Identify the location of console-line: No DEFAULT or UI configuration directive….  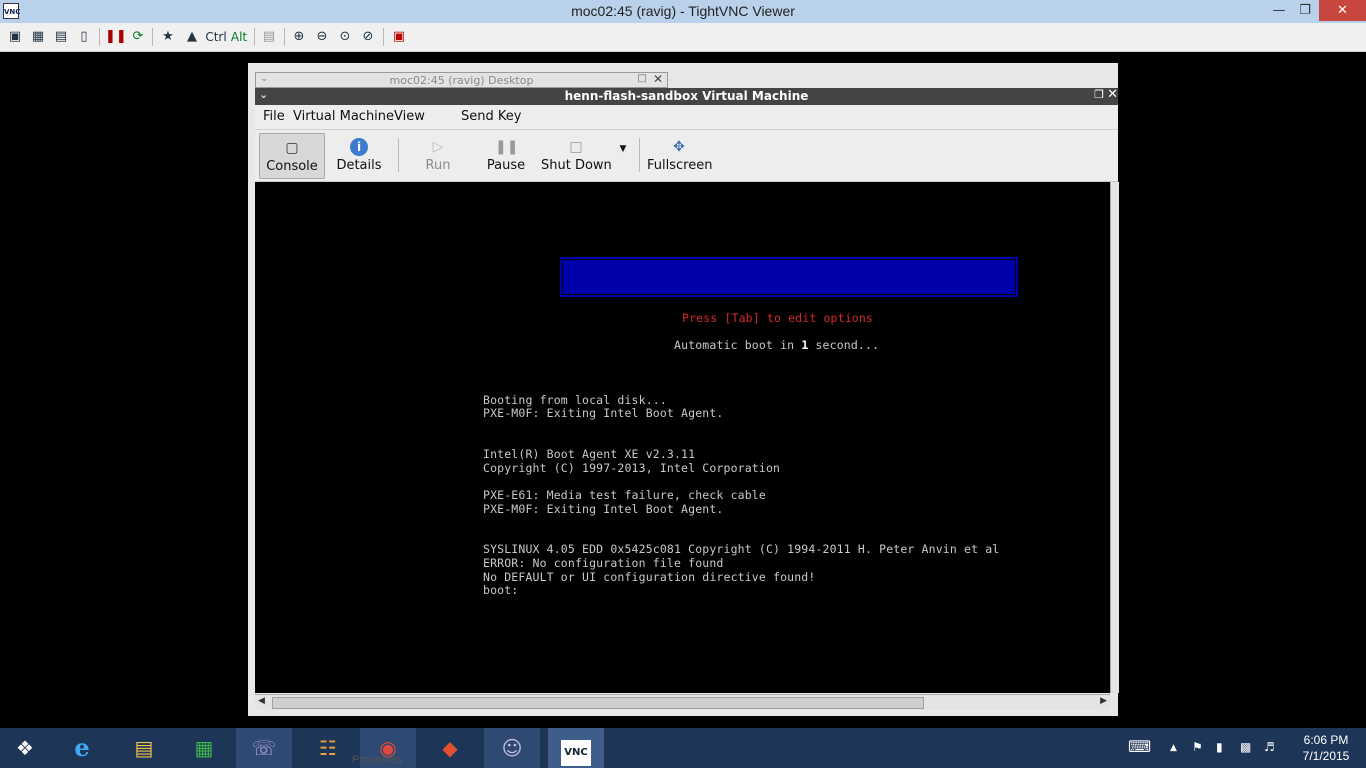
(649, 577).